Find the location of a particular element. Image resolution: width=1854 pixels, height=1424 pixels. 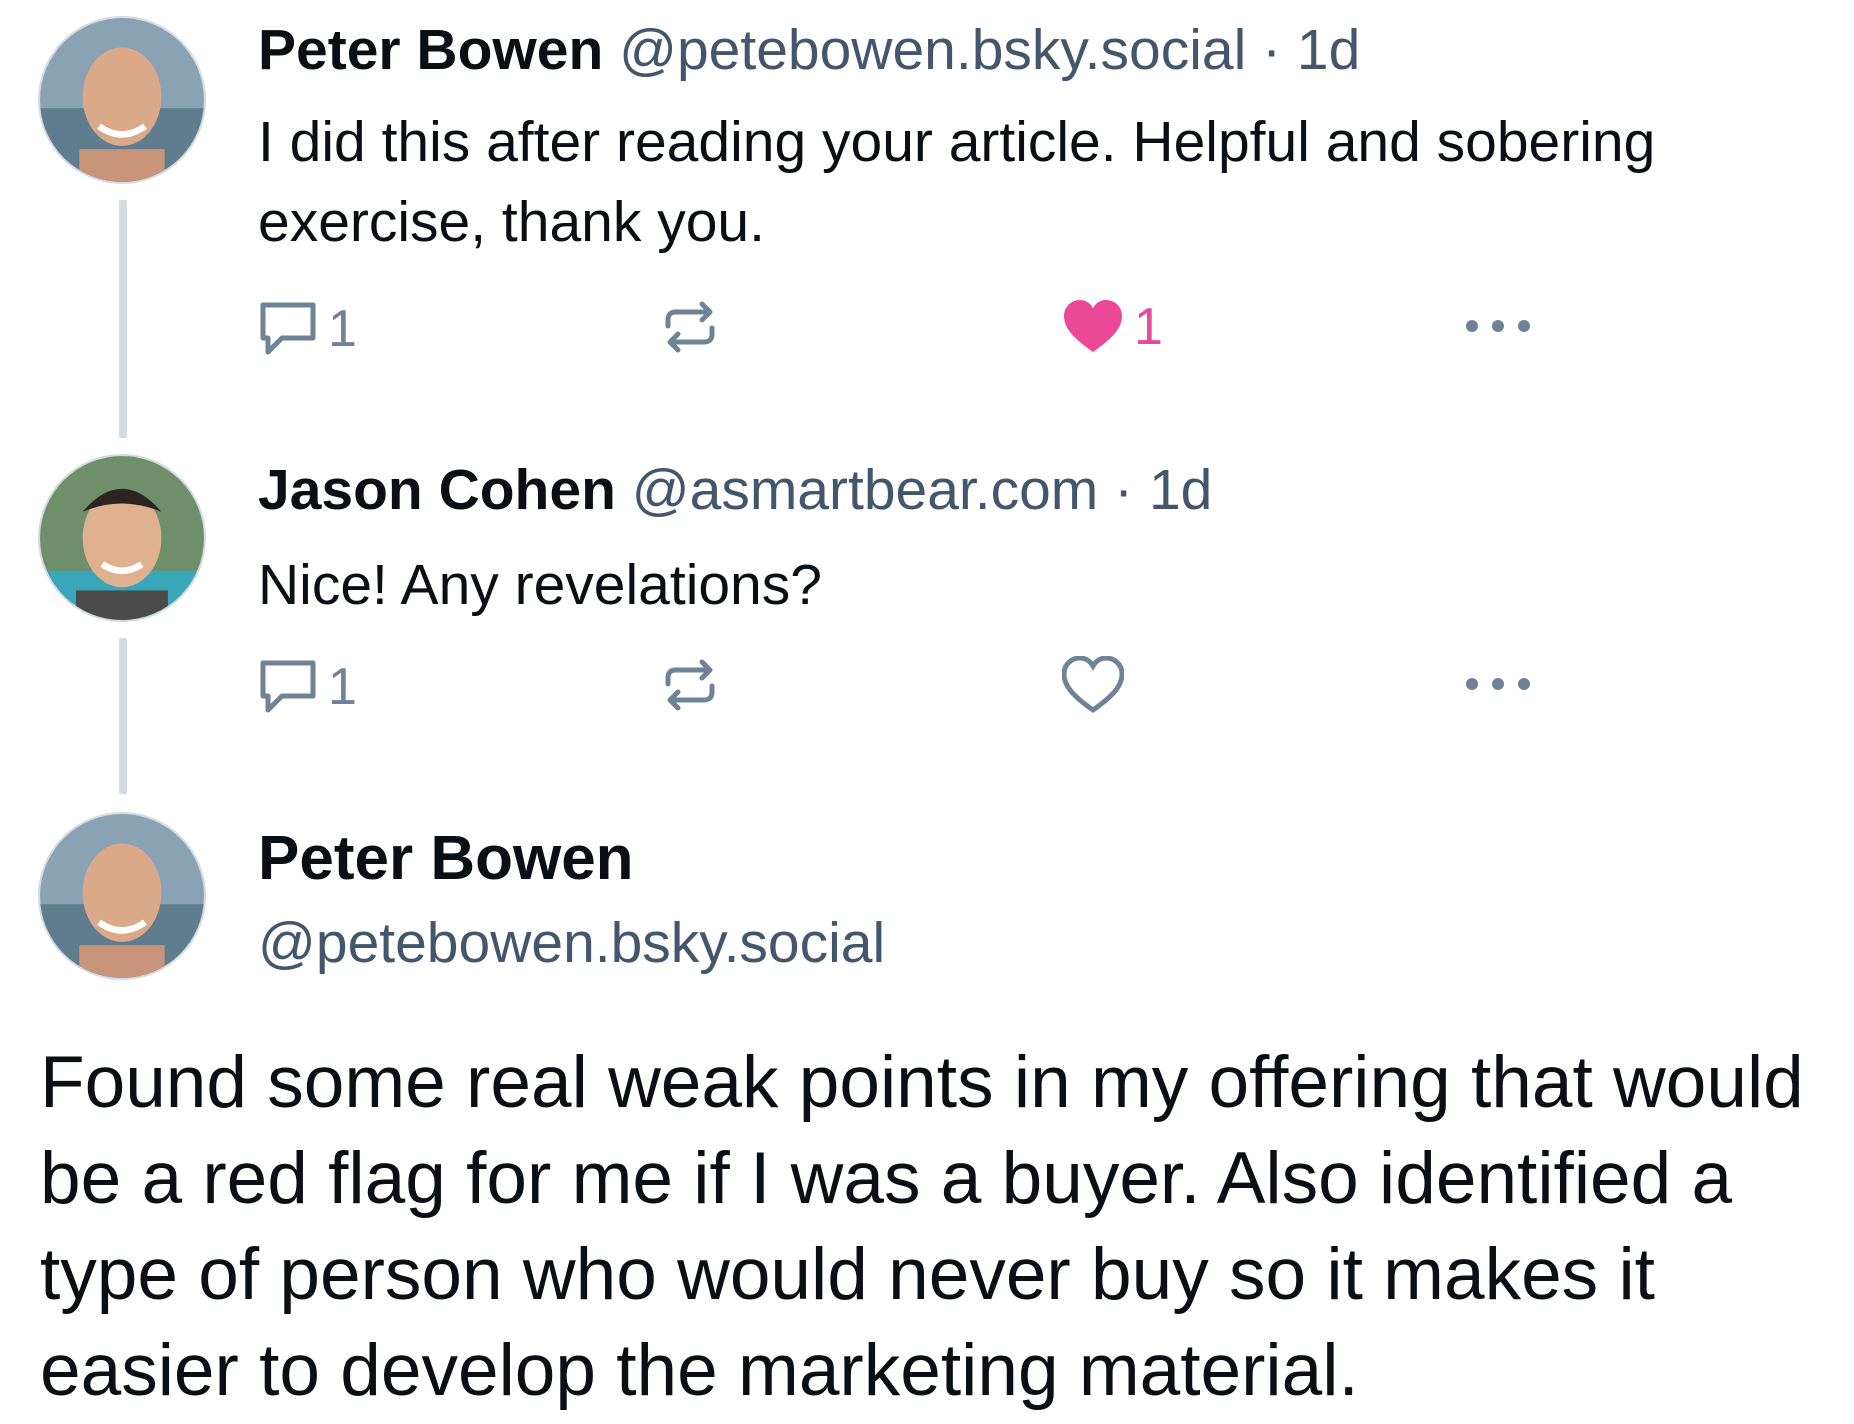

like-count: 1 is located at coordinates (1148, 327).